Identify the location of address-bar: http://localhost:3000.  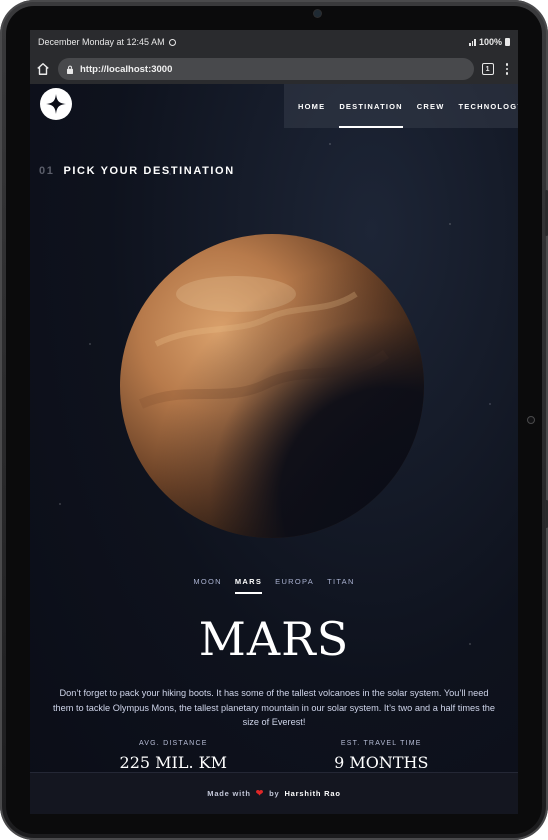
(266, 69).